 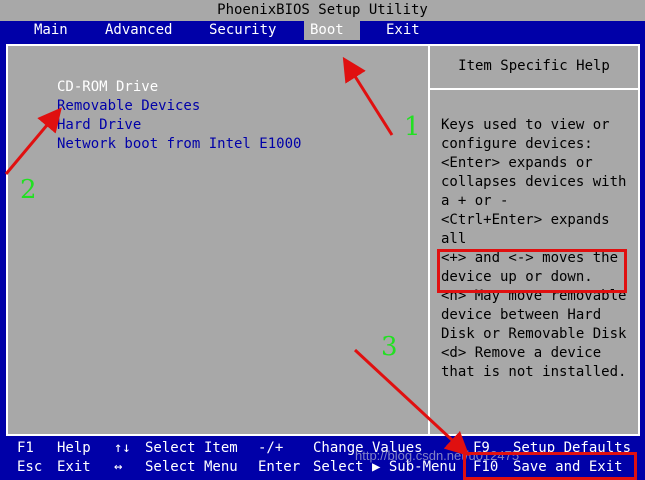 I want to click on help-line: collapses devices with, so click(x=534, y=182).